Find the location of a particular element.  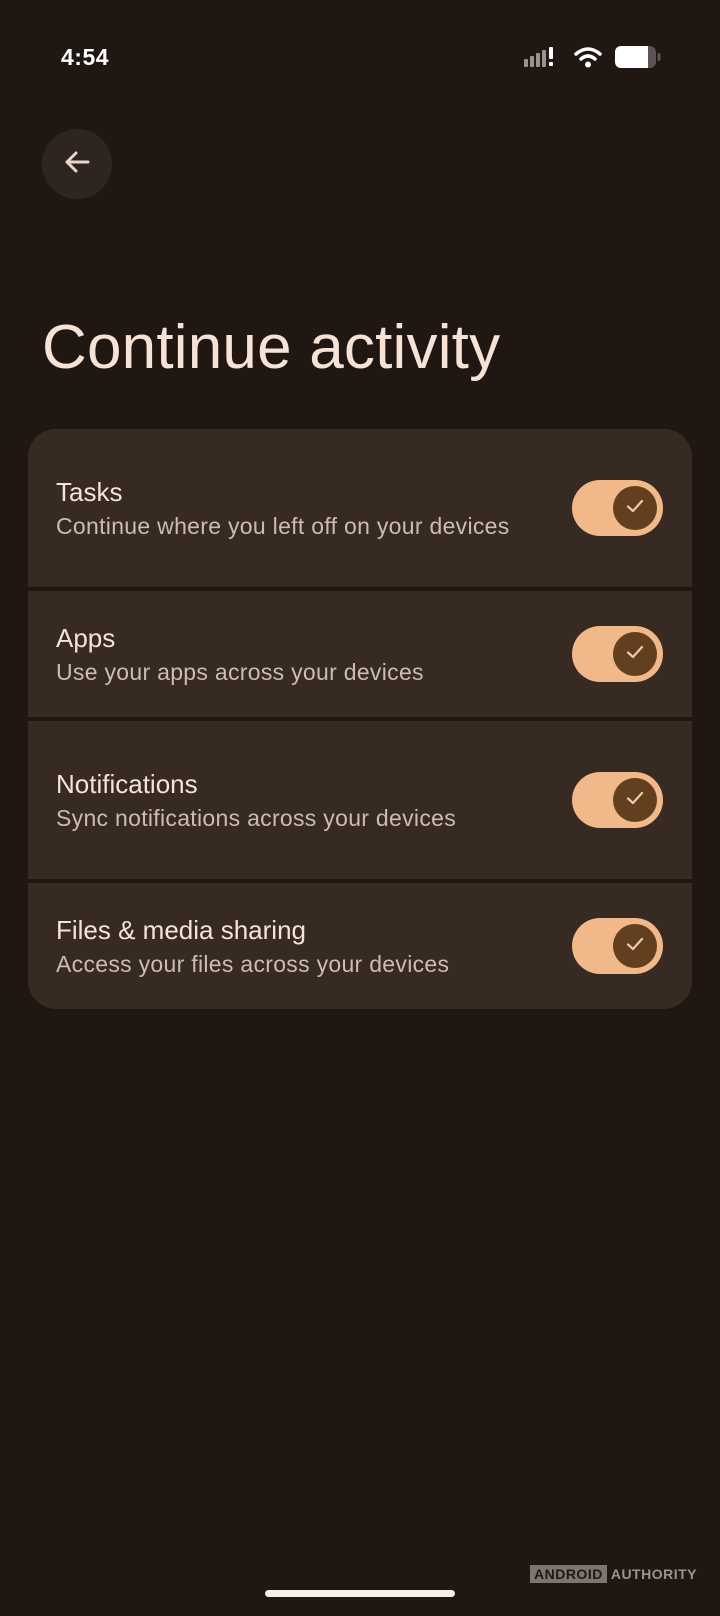

setting-title: Apps is located at coordinates (86, 637).